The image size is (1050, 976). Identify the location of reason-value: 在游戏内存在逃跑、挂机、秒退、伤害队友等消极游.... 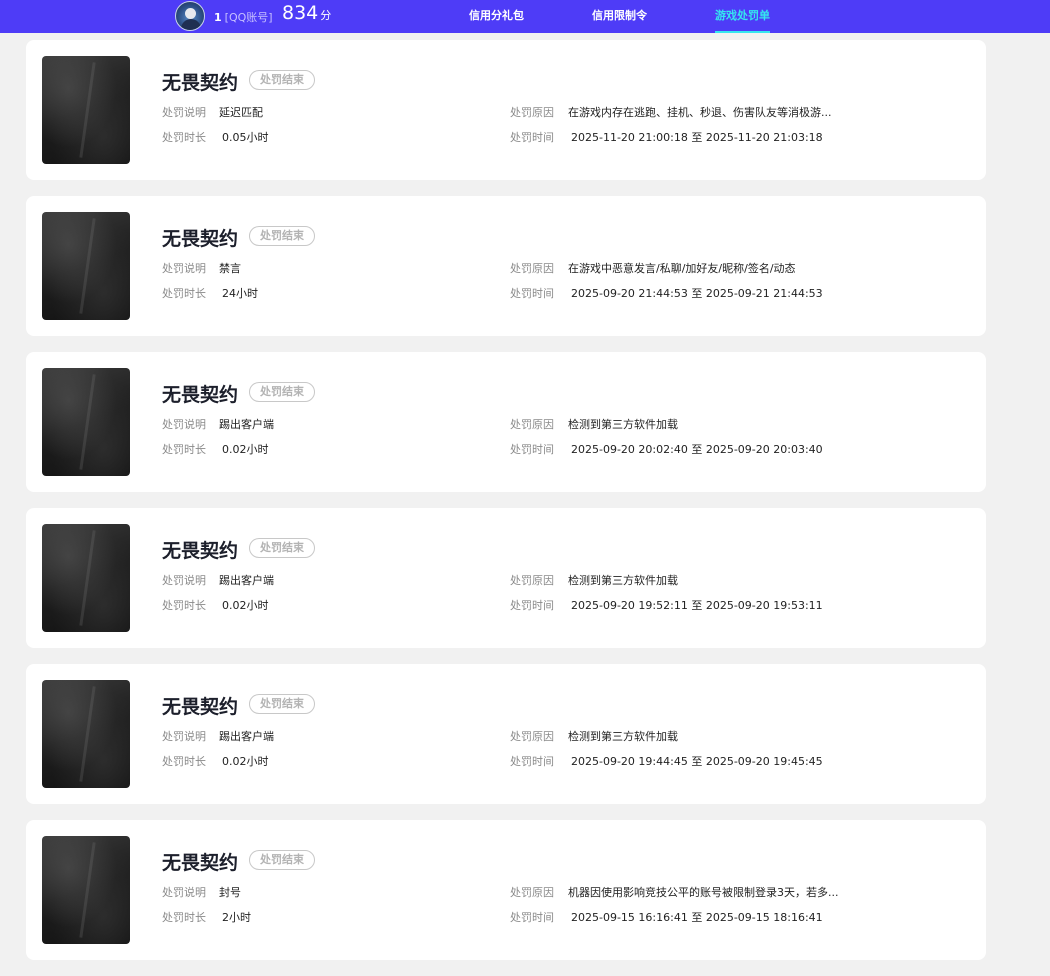
(700, 112).